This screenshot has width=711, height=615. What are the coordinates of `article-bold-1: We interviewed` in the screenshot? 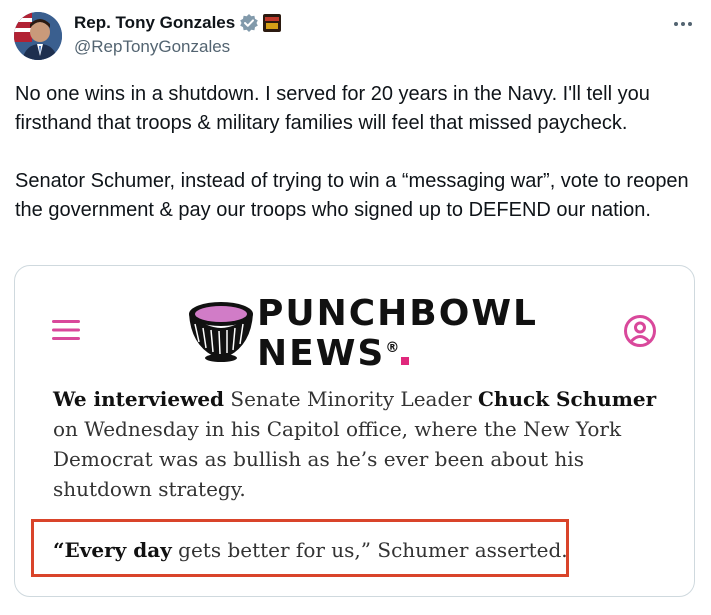 It's located at (139, 399).